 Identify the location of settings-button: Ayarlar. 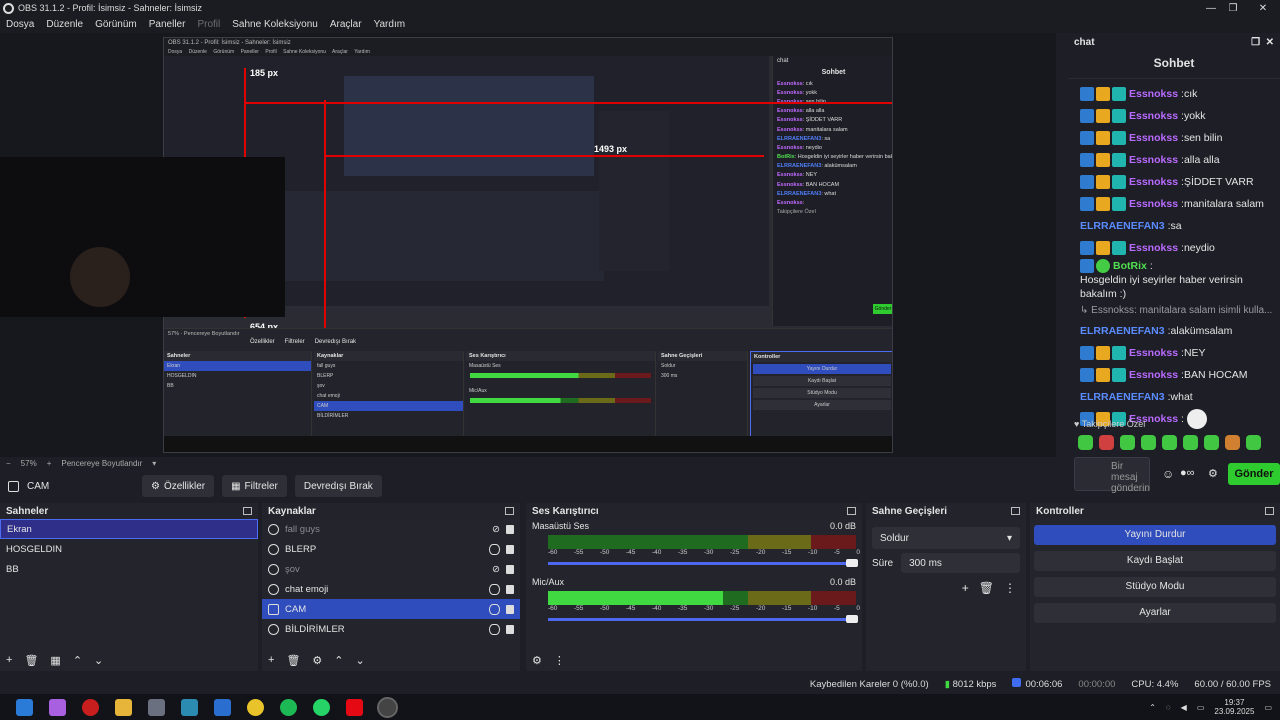
(1155, 613).